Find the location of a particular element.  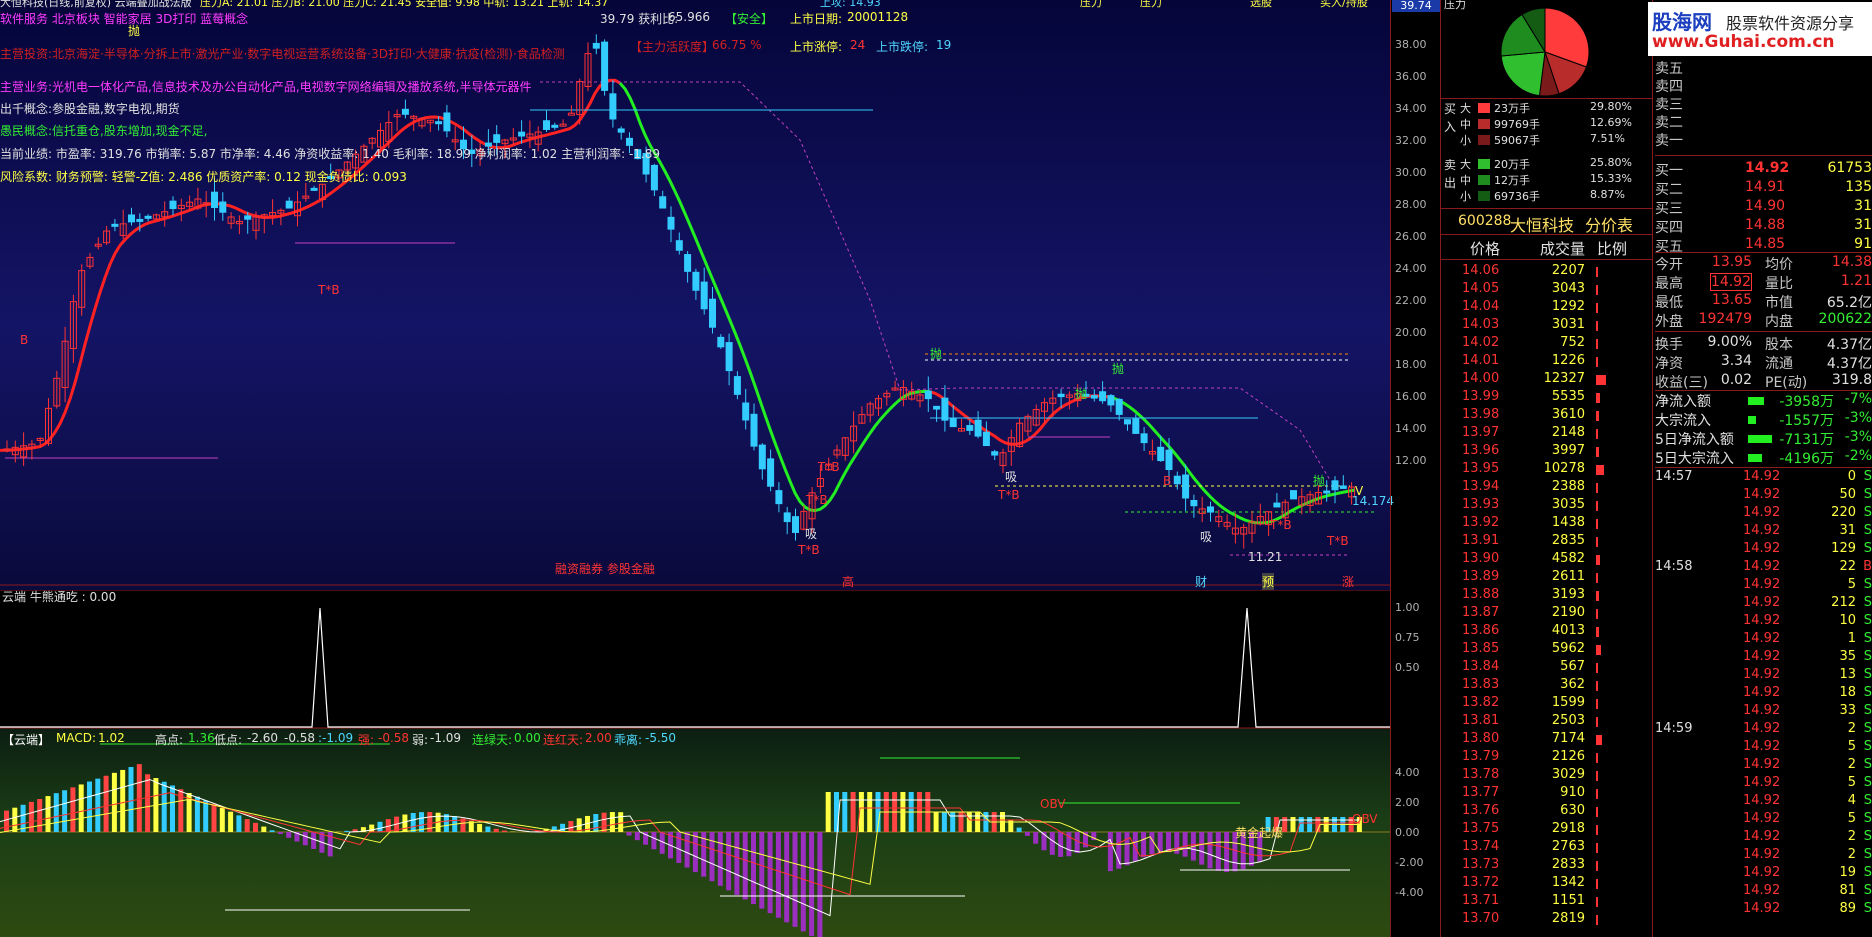

price-tick: 22.00 is located at coordinates (1411, 300).